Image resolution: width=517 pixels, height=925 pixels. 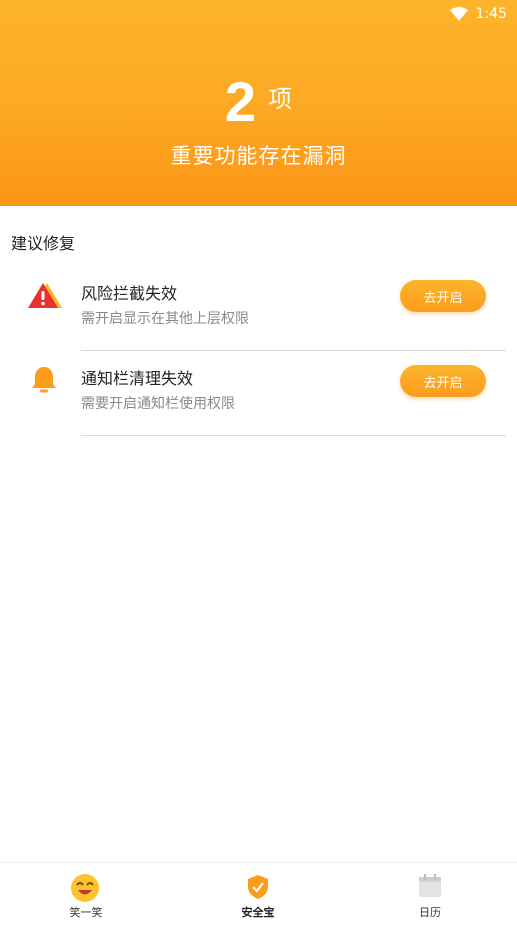 I want to click on header-subtitle: 重要功能存在漏洞, so click(x=258, y=156).